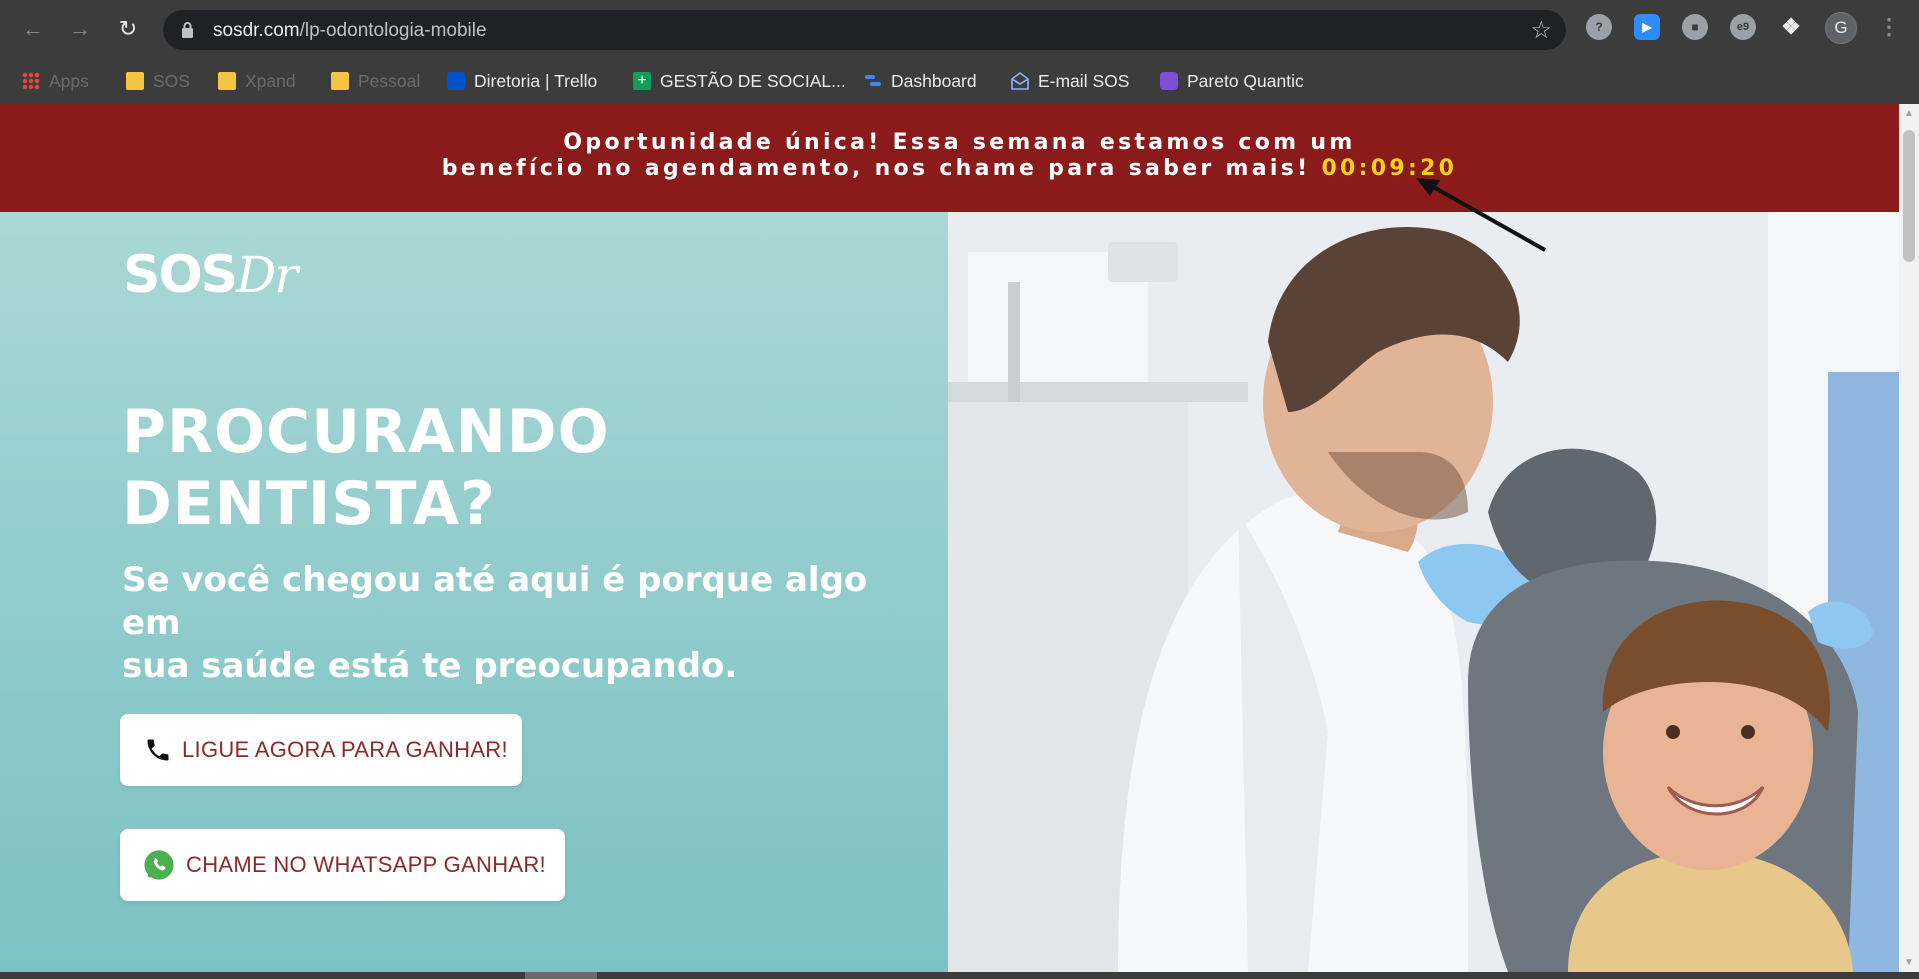 This screenshot has height=979, width=1919. What do you see at coordinates (1541, 30) in the screenshot?
I see `bookmark-star-icon: ☆` at bounding box center [1541, 30].